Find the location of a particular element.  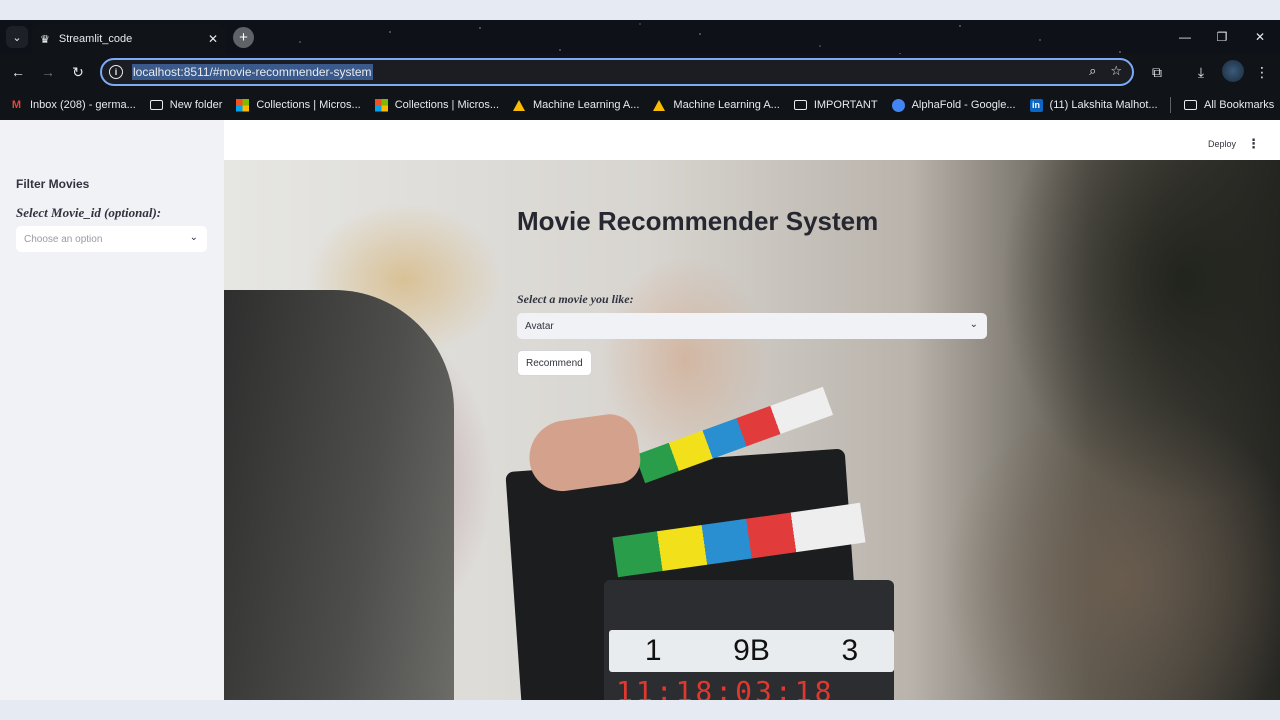

bookmark-item: IMPORTANT is located at coordinates (835, 105).